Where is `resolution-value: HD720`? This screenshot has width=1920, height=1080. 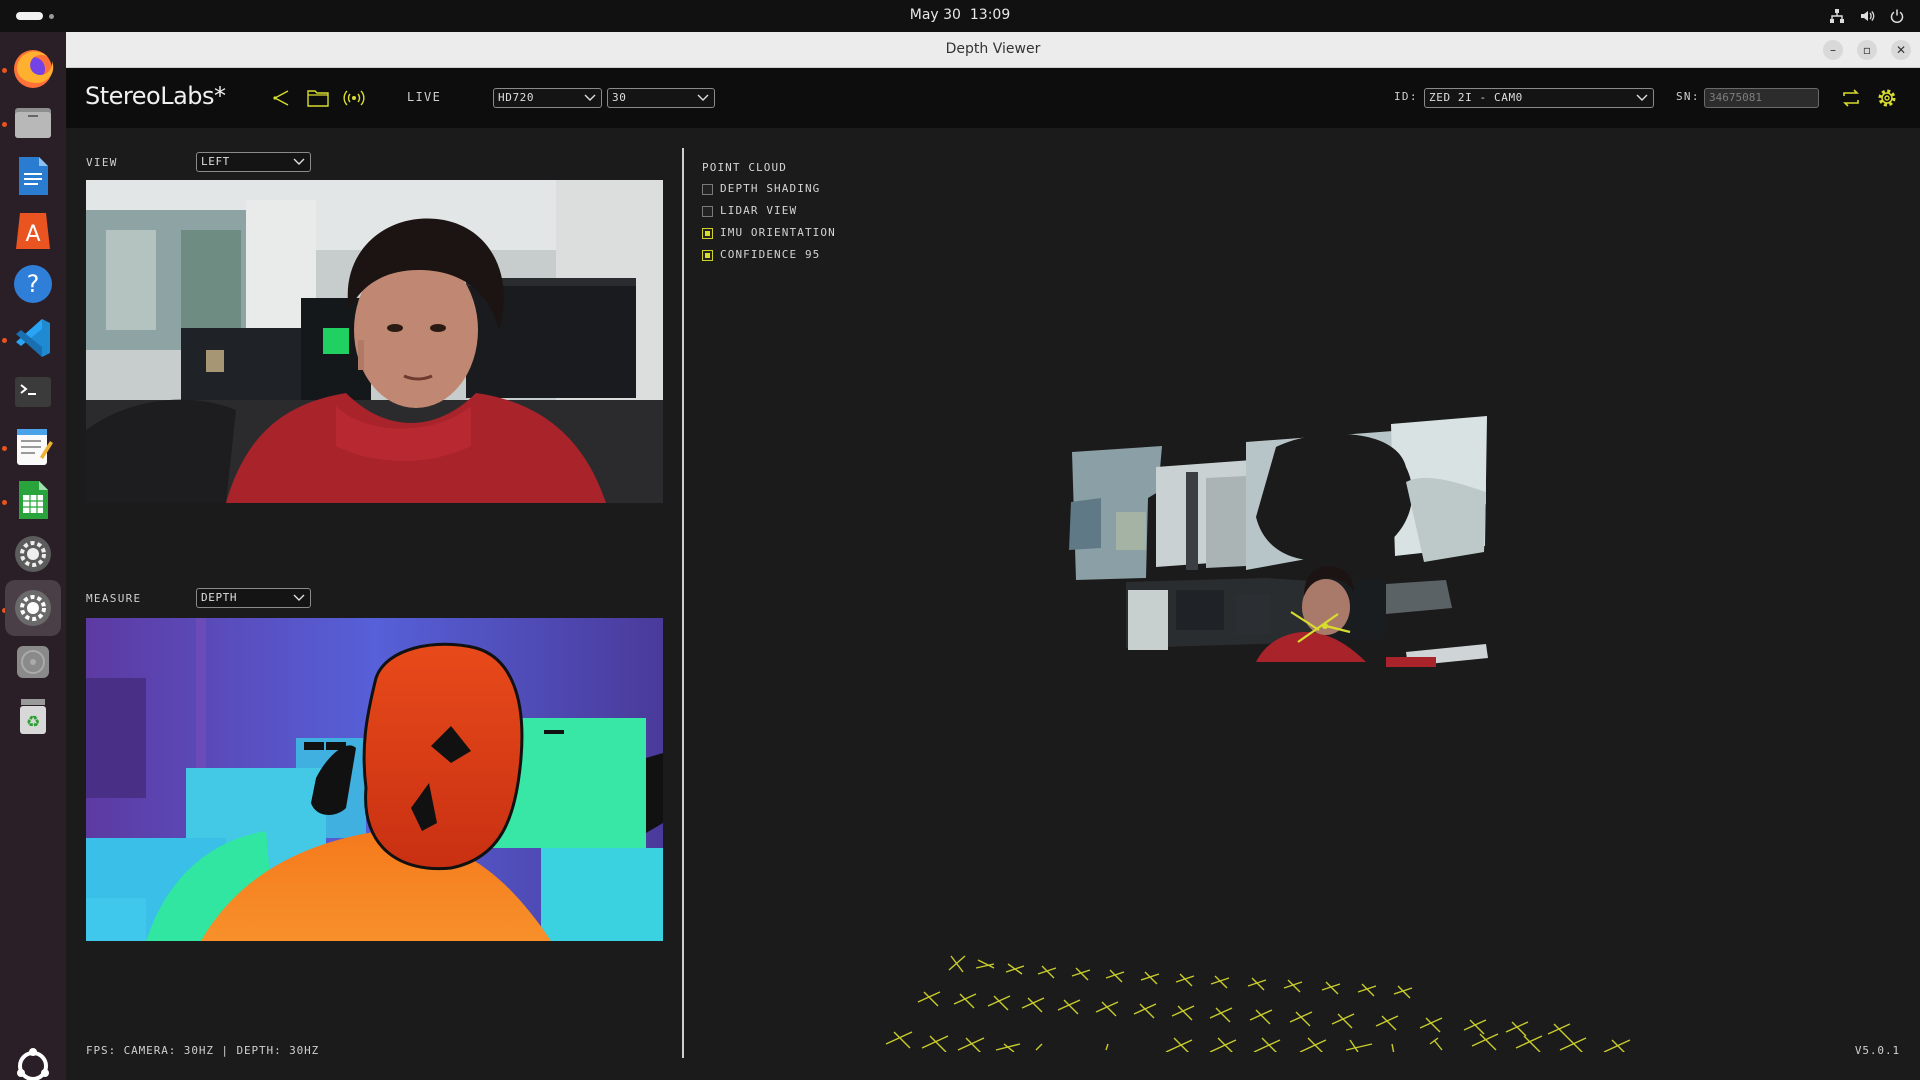
resolution-value: HD720 is located at coordinates (516, 97).